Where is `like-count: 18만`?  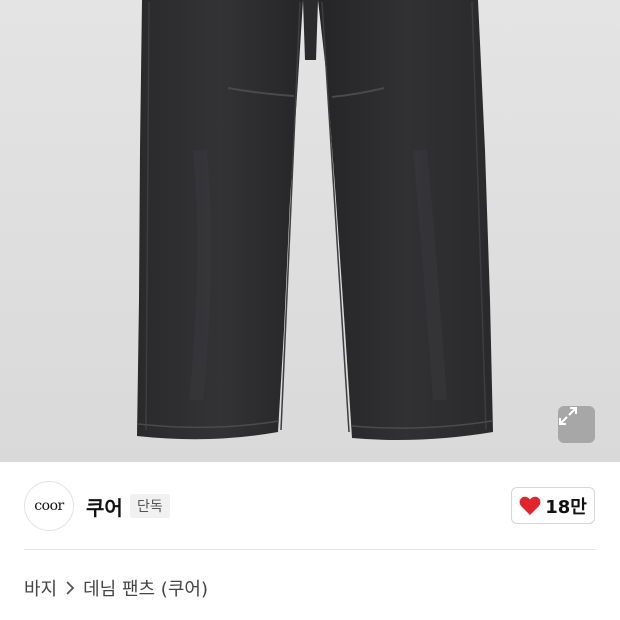 like-count: 18만 is located at coordinates (566, 507).